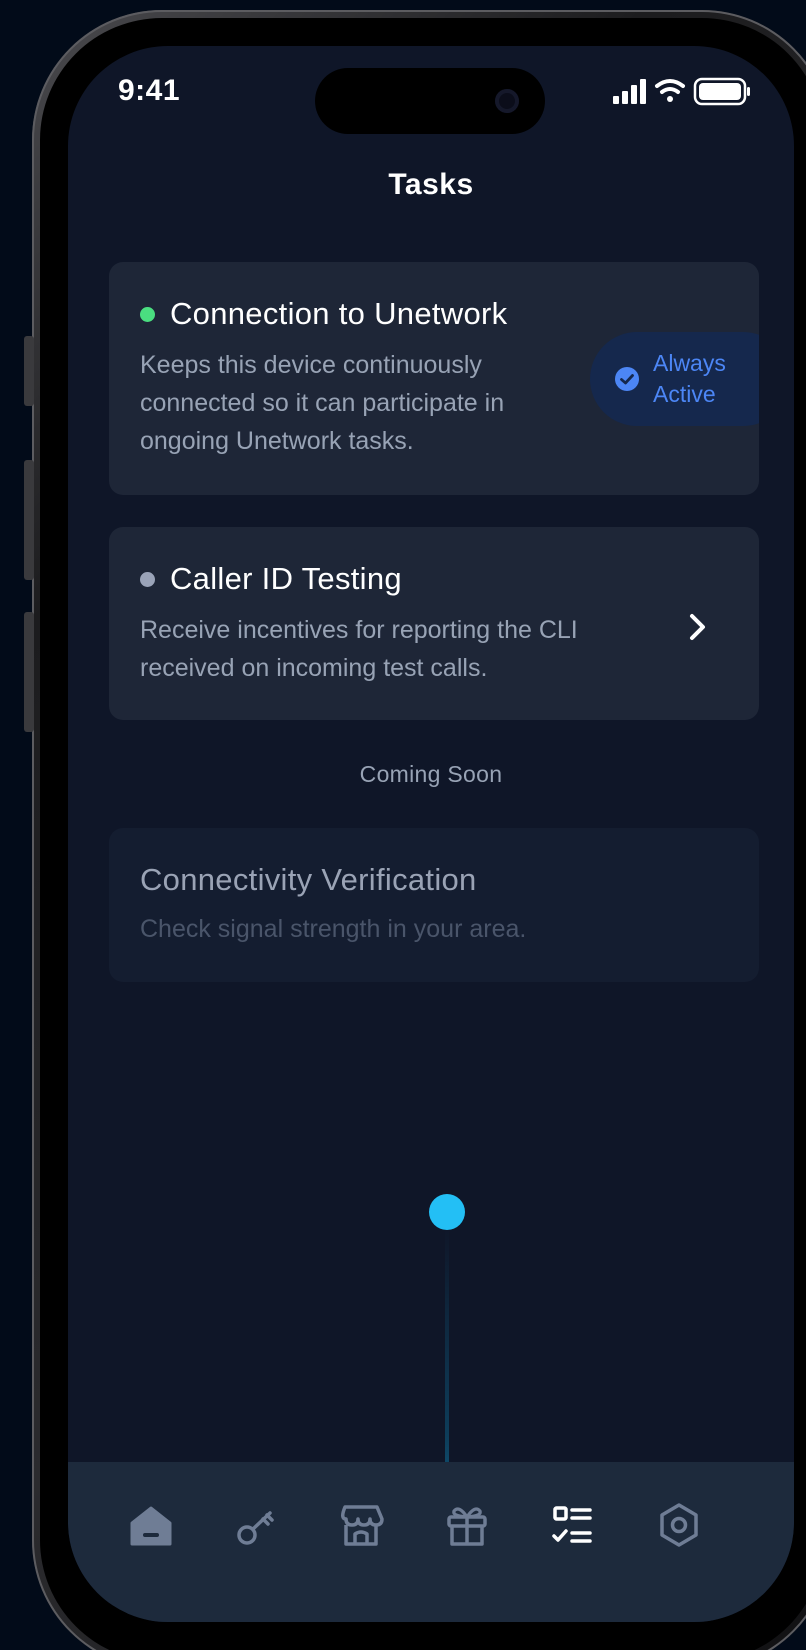 The height and width of the screenshot is (1650, 806). I want to click on bottom-tab-bar, so click(431, 1542).